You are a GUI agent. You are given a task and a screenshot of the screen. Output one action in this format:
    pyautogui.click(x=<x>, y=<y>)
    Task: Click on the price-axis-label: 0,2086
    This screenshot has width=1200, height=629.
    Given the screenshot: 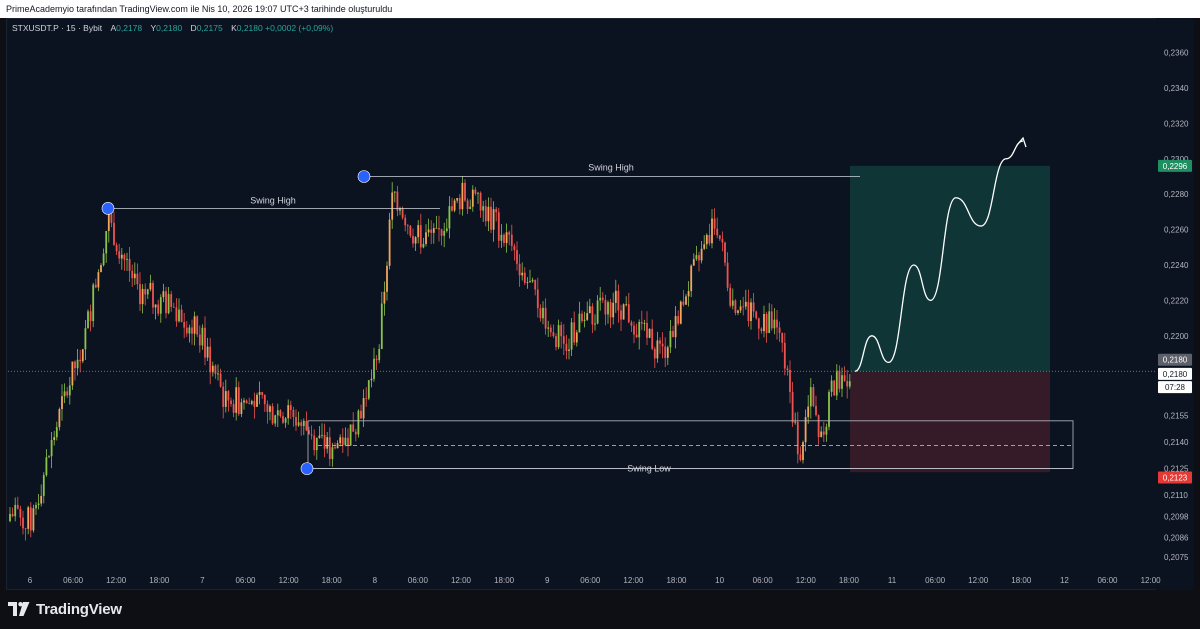 What is the action you would take?
    pyautogui.click(x=1176, y=538)
    